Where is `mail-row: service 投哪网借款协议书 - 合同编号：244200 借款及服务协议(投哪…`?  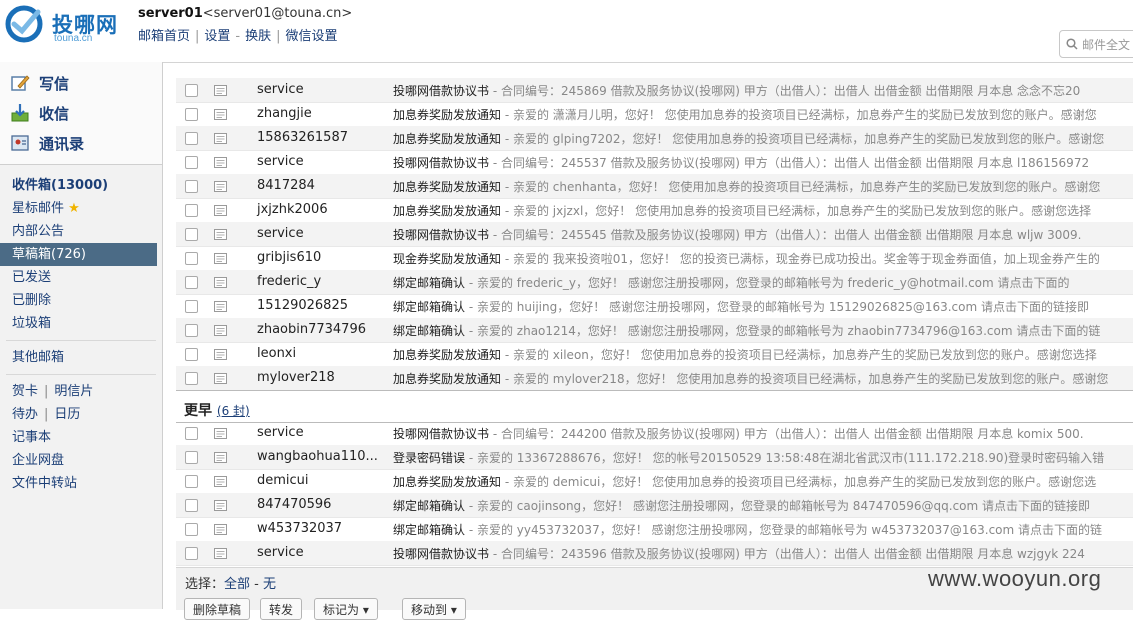
mail-row: service 投哪网借款协议书 - 合同编号：244200 借款及服务协议(投哪… is located at coordinates (654, 433).